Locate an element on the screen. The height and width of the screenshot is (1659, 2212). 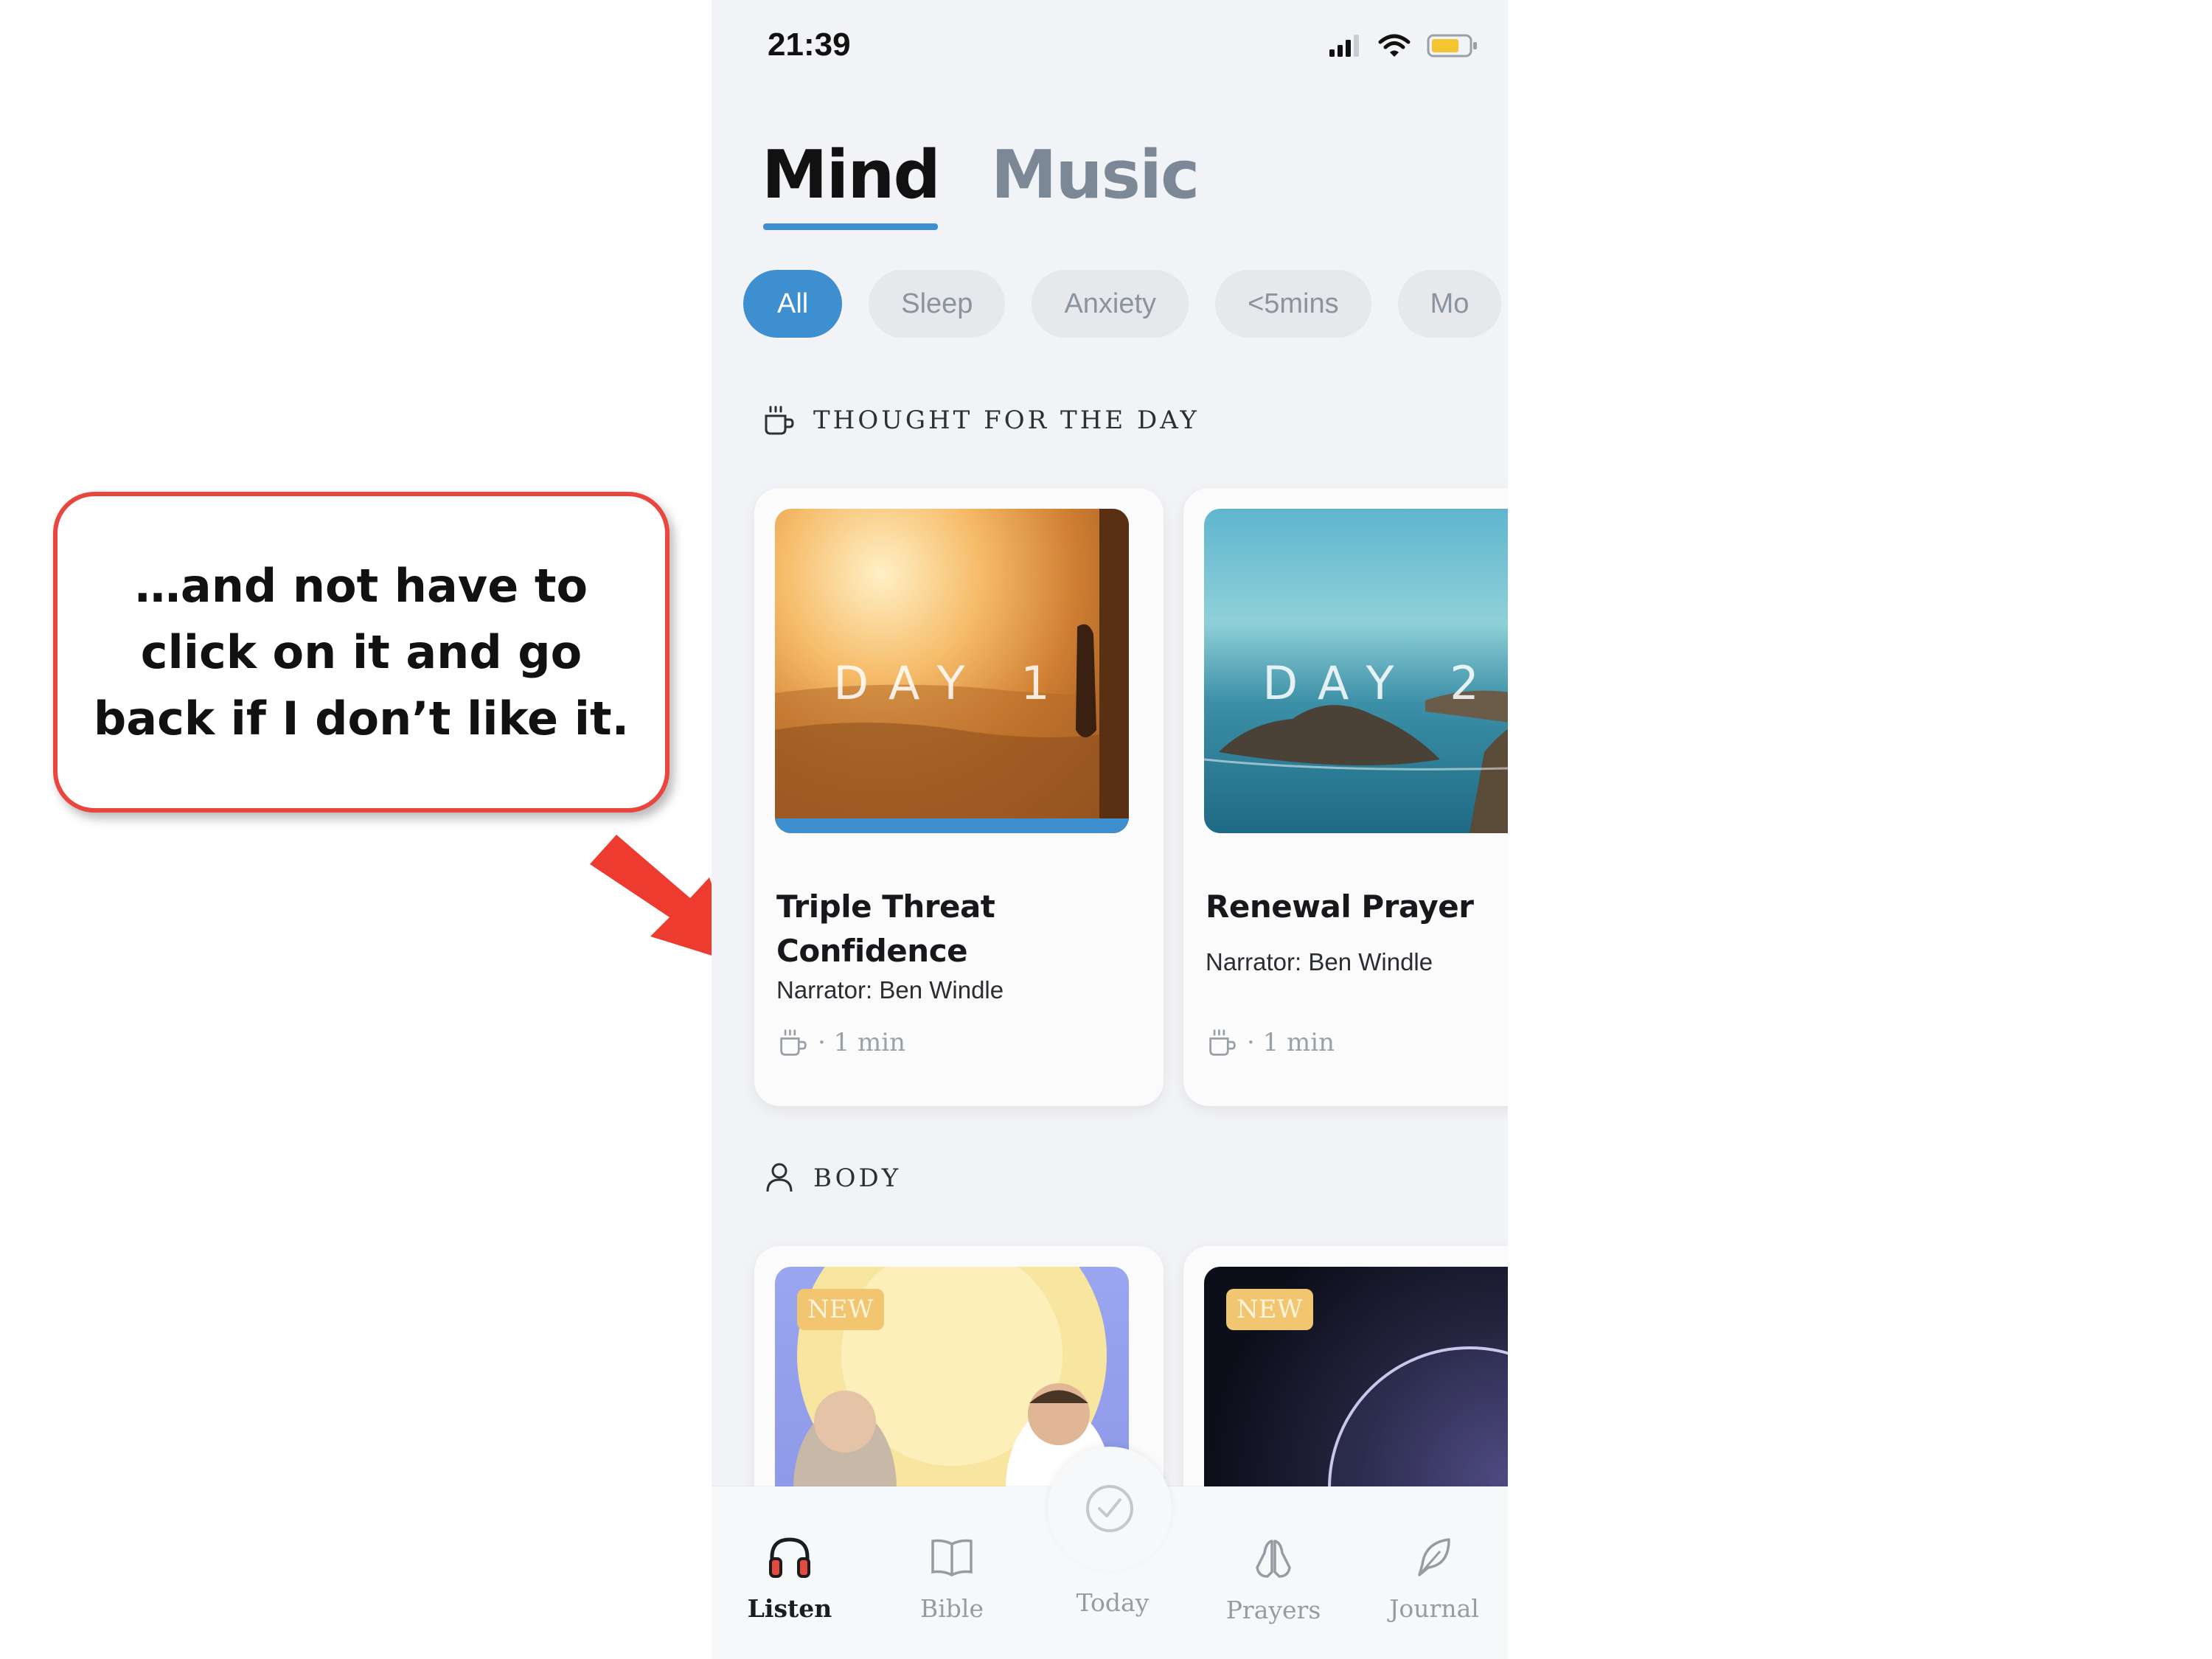
tab-label: Listen is located at coordinates (789, 1608).